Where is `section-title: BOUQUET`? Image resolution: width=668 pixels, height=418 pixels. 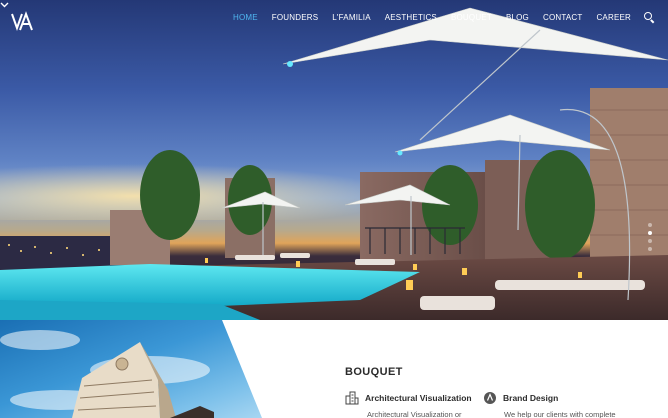
section-title: BOUQUET is located at coordinates (374, 372).